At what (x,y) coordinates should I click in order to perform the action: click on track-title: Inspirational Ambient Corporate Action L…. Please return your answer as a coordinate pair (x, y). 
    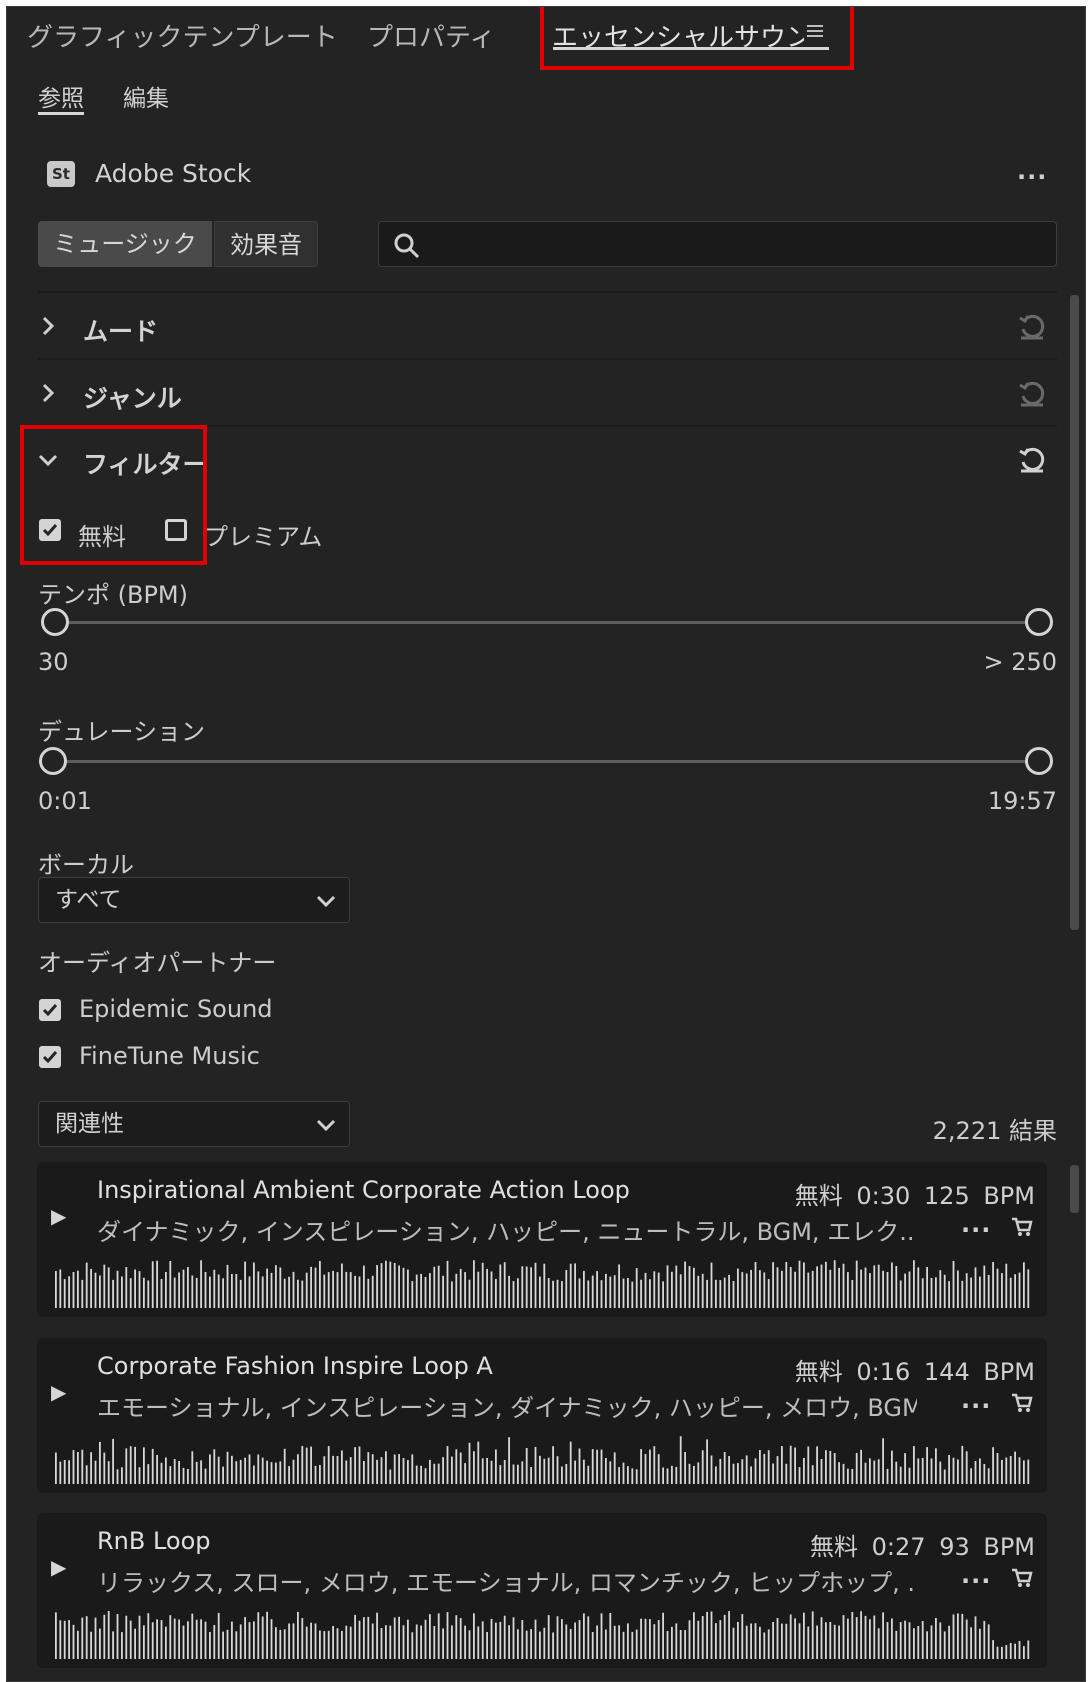
    Looking at the image, I should click on (363, 1190).